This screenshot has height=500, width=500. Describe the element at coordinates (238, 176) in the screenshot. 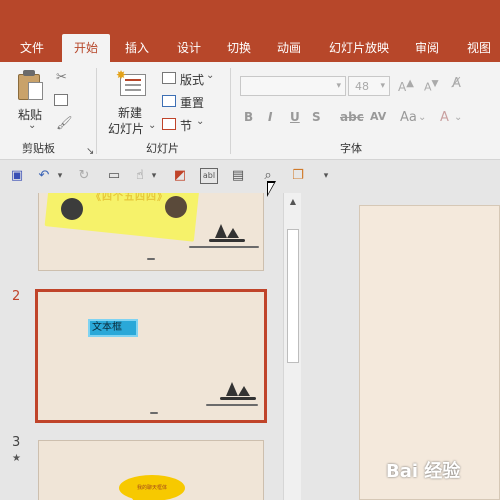

I see `form-icon: ▤` at that location.